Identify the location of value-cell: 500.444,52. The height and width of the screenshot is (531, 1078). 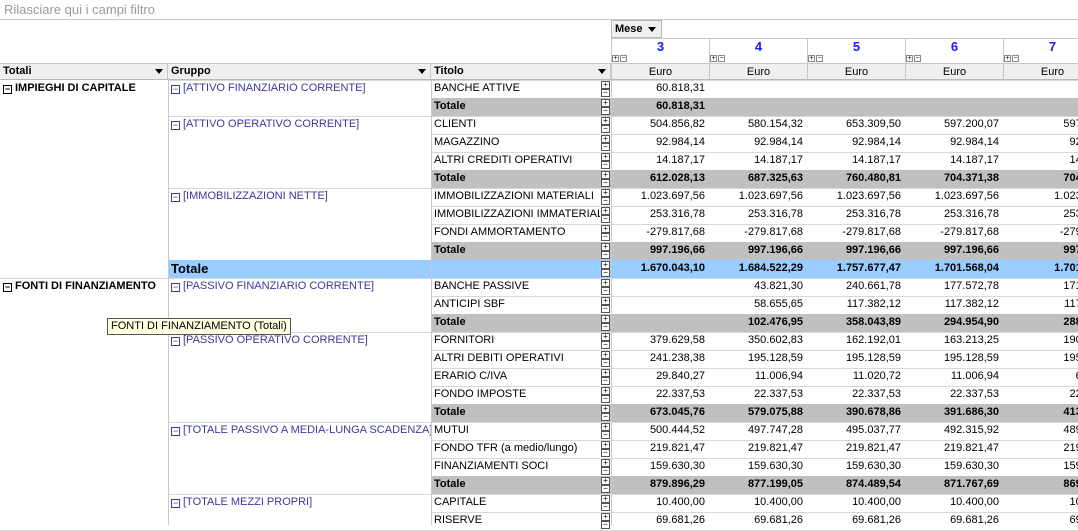
(660, 431).